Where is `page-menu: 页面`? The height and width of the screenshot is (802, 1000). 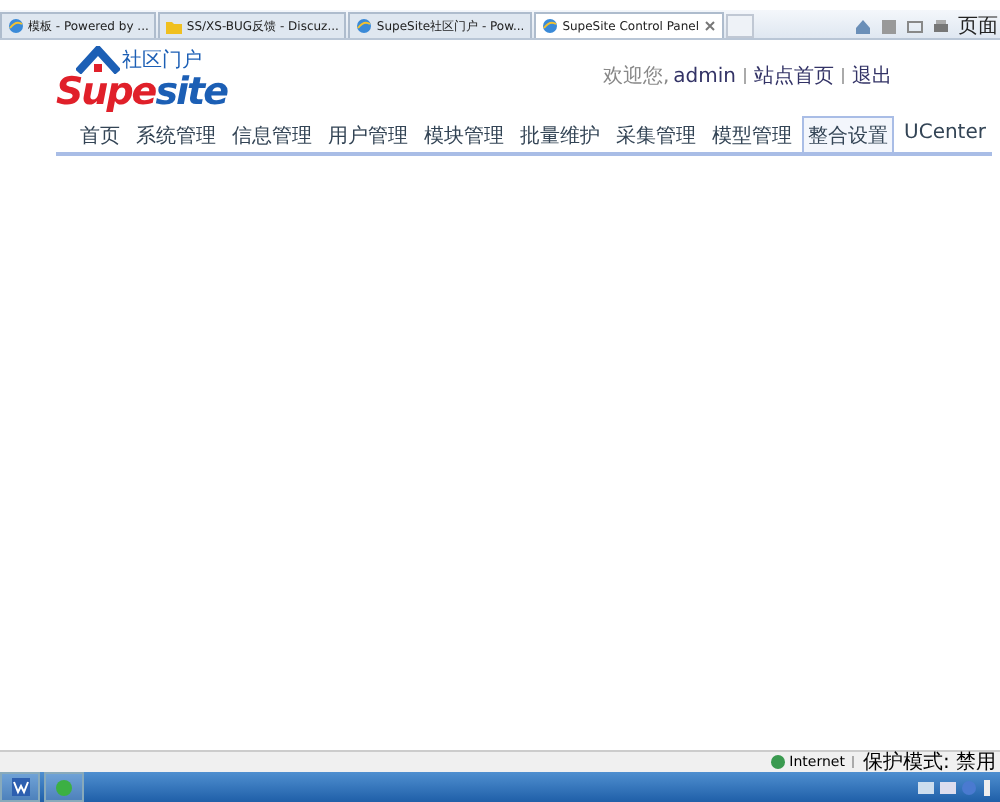 page-menu: 页面 is located at coordinates (978, 26).